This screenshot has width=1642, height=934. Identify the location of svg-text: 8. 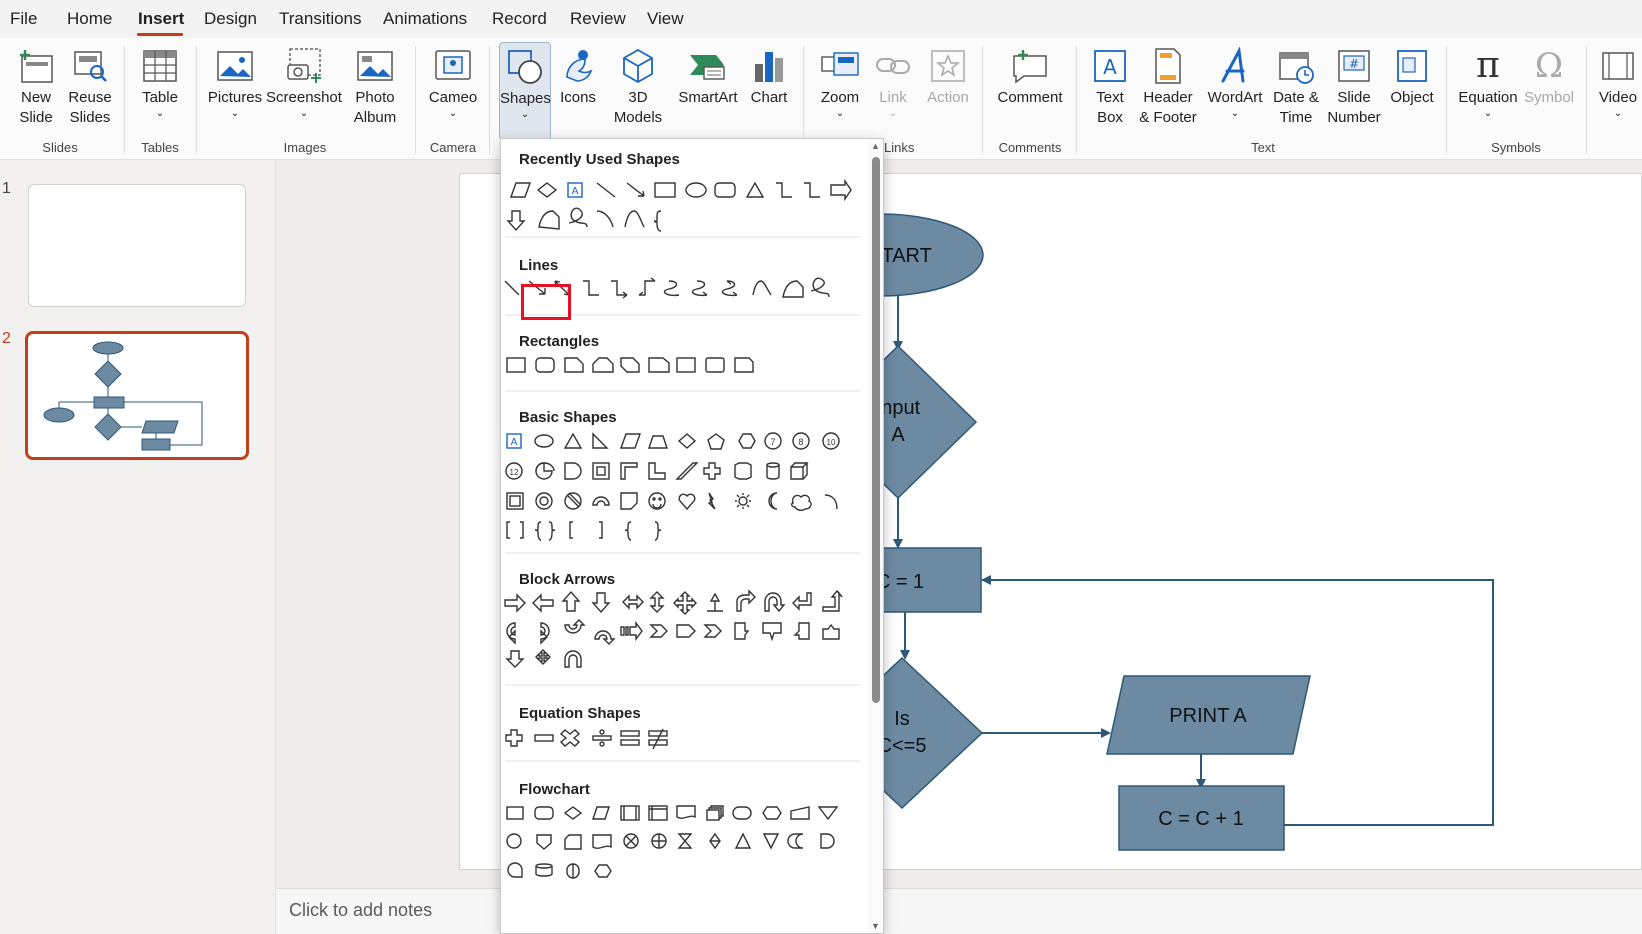
(800, 442).